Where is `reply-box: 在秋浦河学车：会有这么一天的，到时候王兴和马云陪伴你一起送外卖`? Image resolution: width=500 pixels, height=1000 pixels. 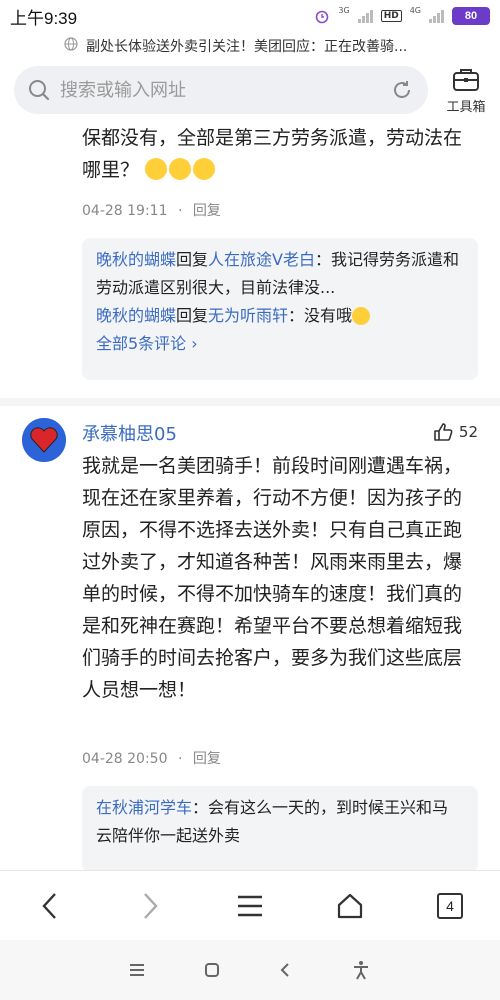
reply-box: 在秋浦河学车：会有这么一天的，到时候王兴和马云陪伴你一起送外卖 is located at coordinates (280, 828).